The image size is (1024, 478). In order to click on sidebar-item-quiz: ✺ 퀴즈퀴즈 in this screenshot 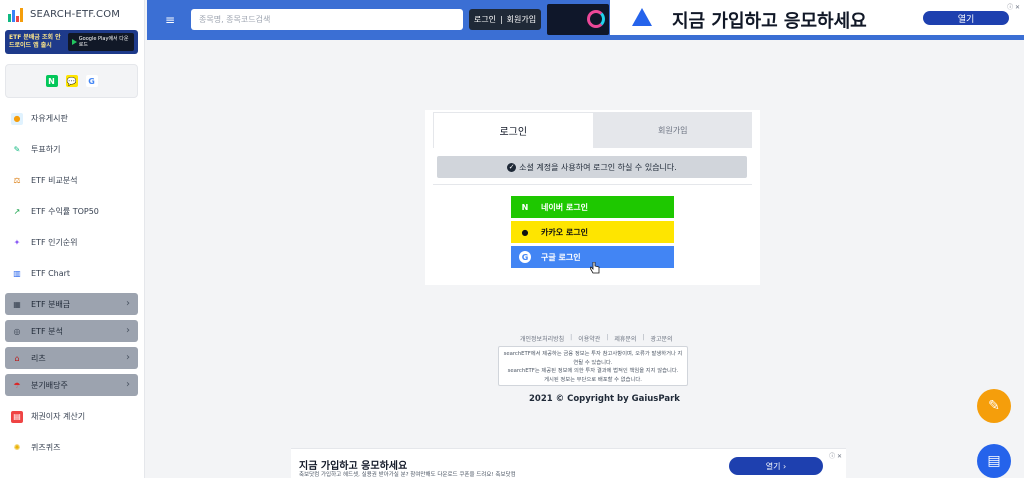, I will do `click(71, 447)`.